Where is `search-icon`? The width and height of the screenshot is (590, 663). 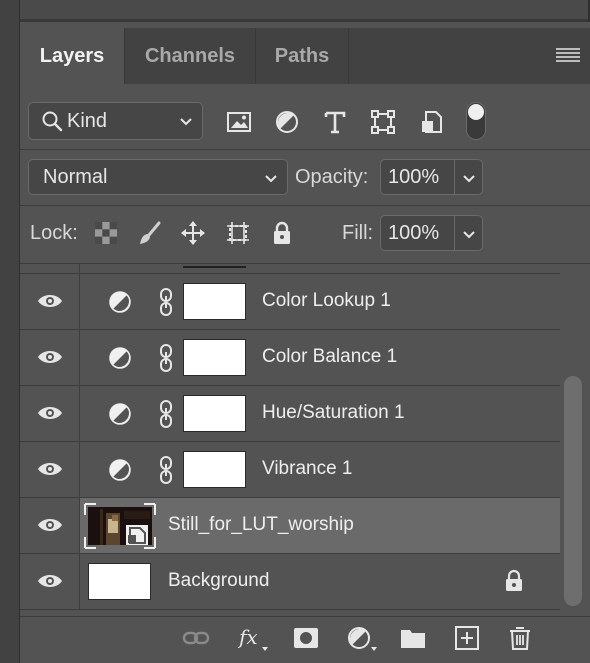 search-icon is located at coordinates (52, 121).